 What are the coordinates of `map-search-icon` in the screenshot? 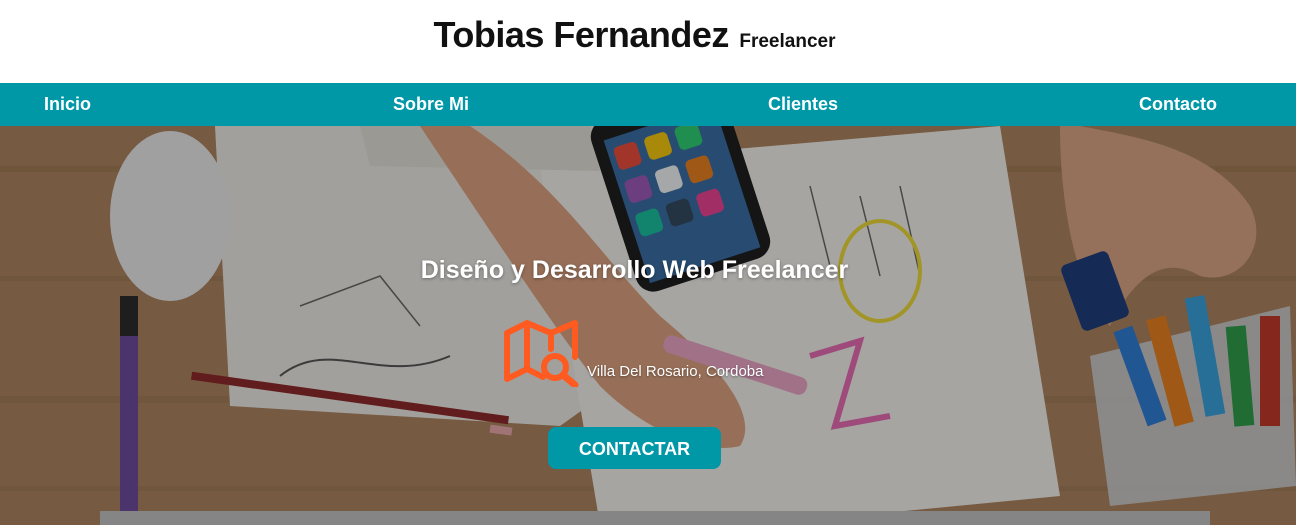 It's located at (541, 353).